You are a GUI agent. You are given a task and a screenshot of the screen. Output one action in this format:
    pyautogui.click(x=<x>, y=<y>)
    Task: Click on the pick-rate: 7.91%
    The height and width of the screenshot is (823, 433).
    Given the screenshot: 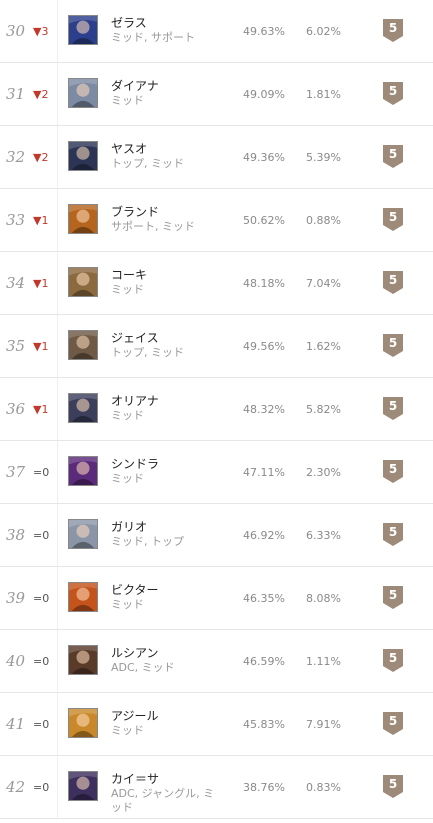 What is the action you would take?
    pyautogui.click(x=323, y=724)
    